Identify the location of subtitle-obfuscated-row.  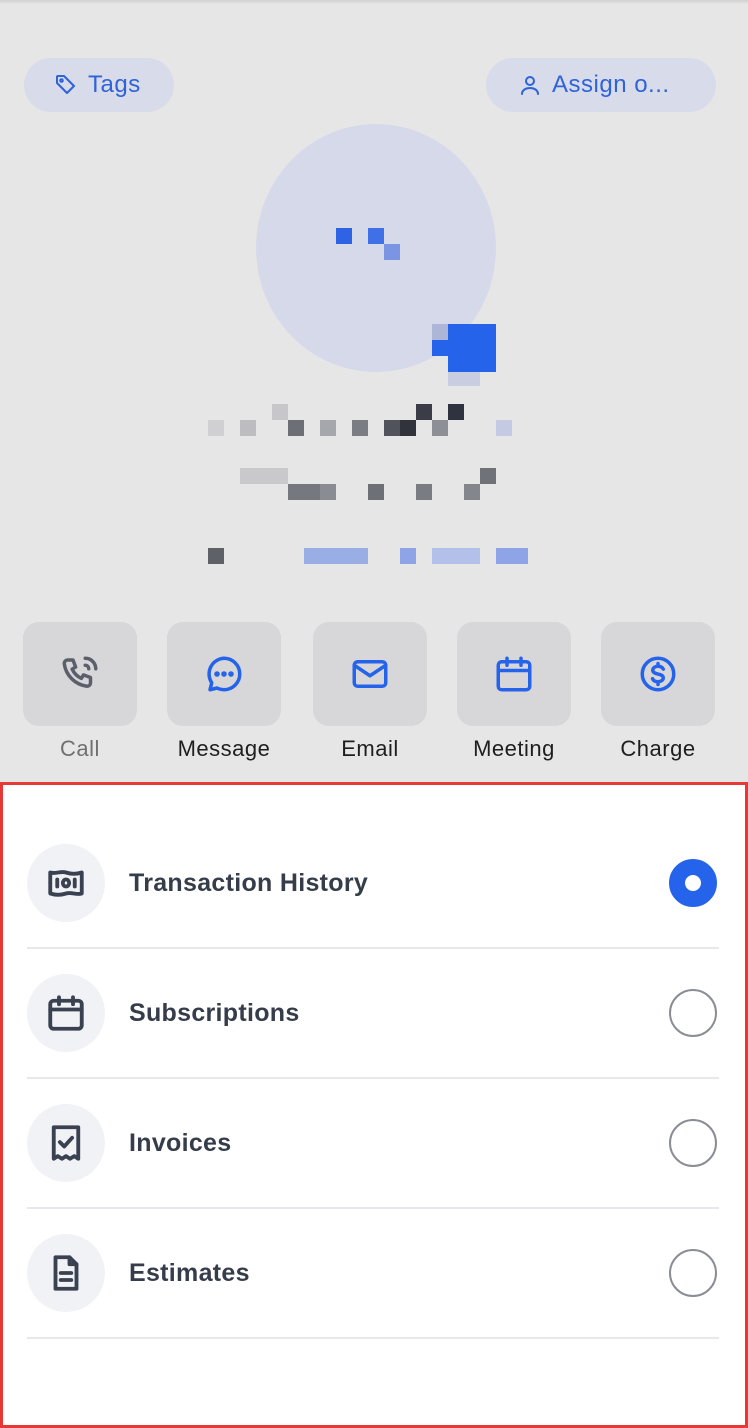
(370, 484).